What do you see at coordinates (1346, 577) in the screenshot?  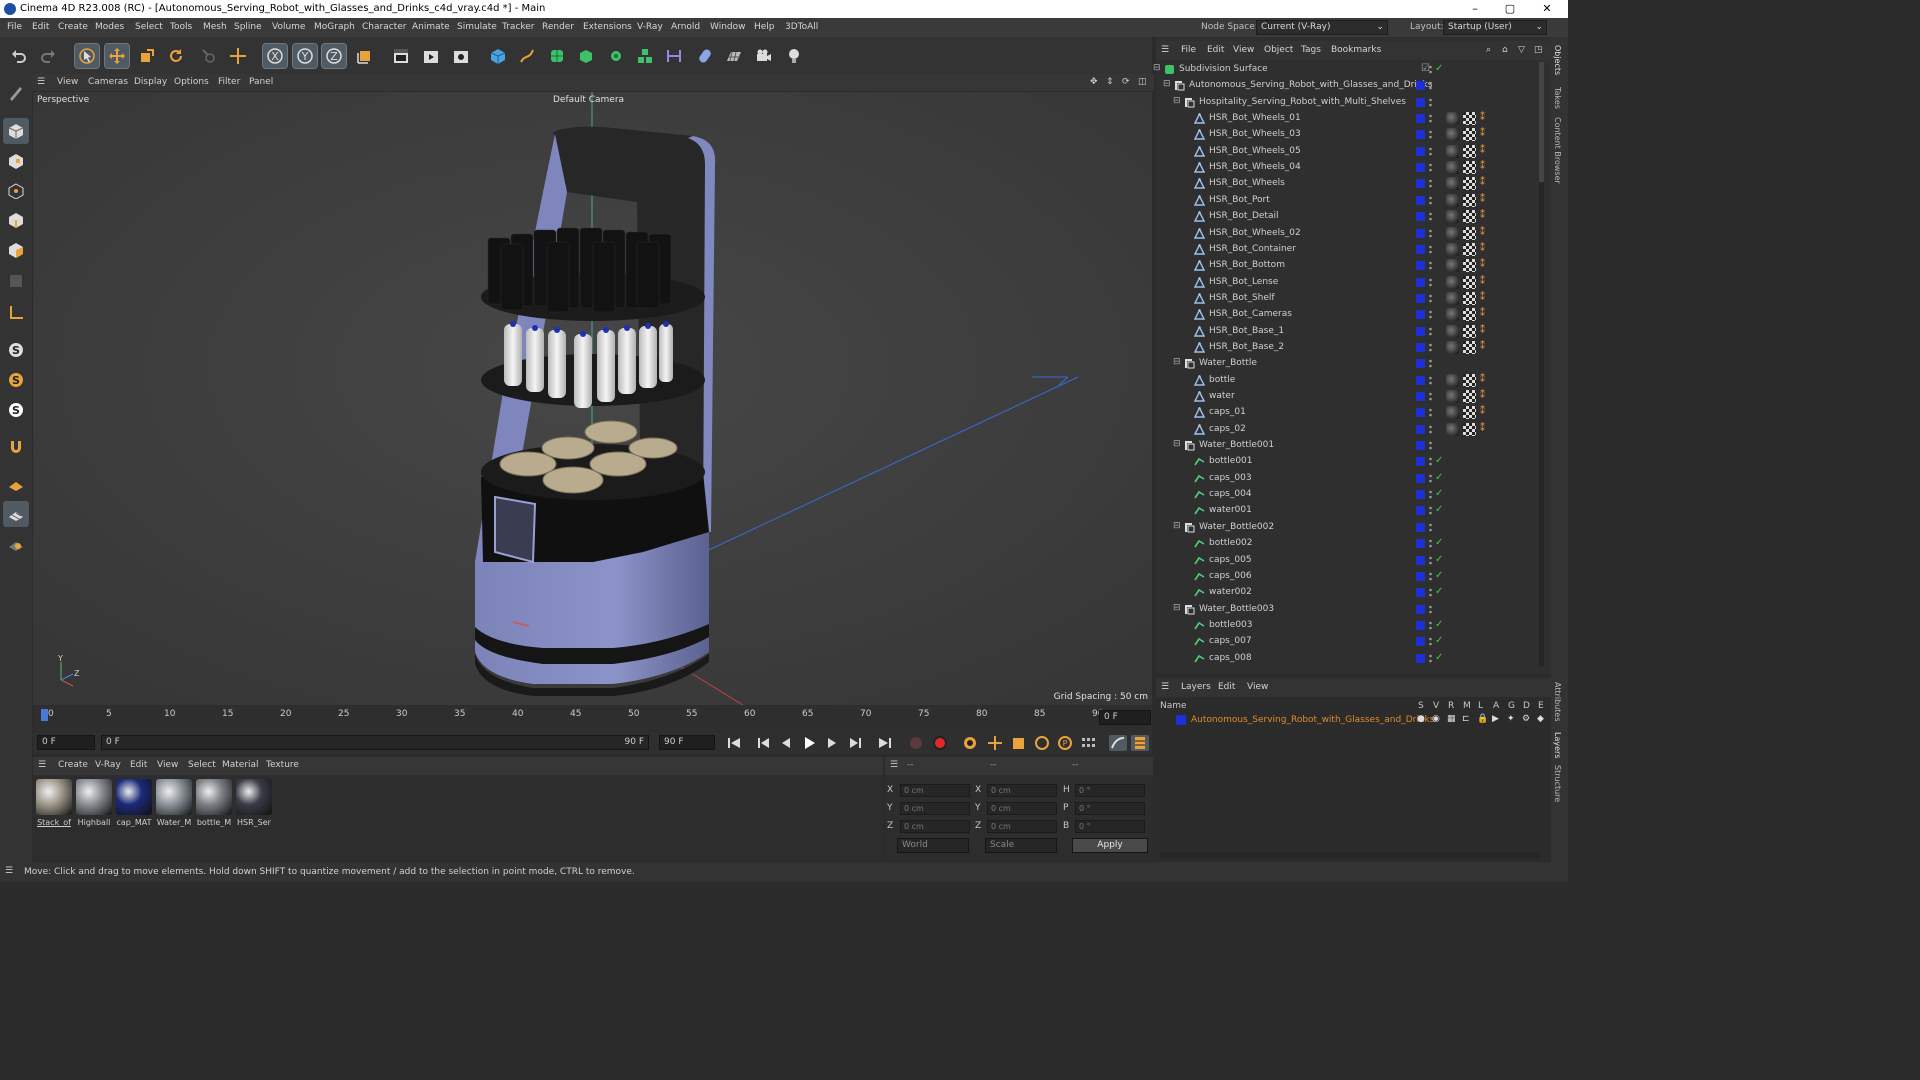 I see `object-row: caps_006 ✓` at bounding box center [1346, 577].